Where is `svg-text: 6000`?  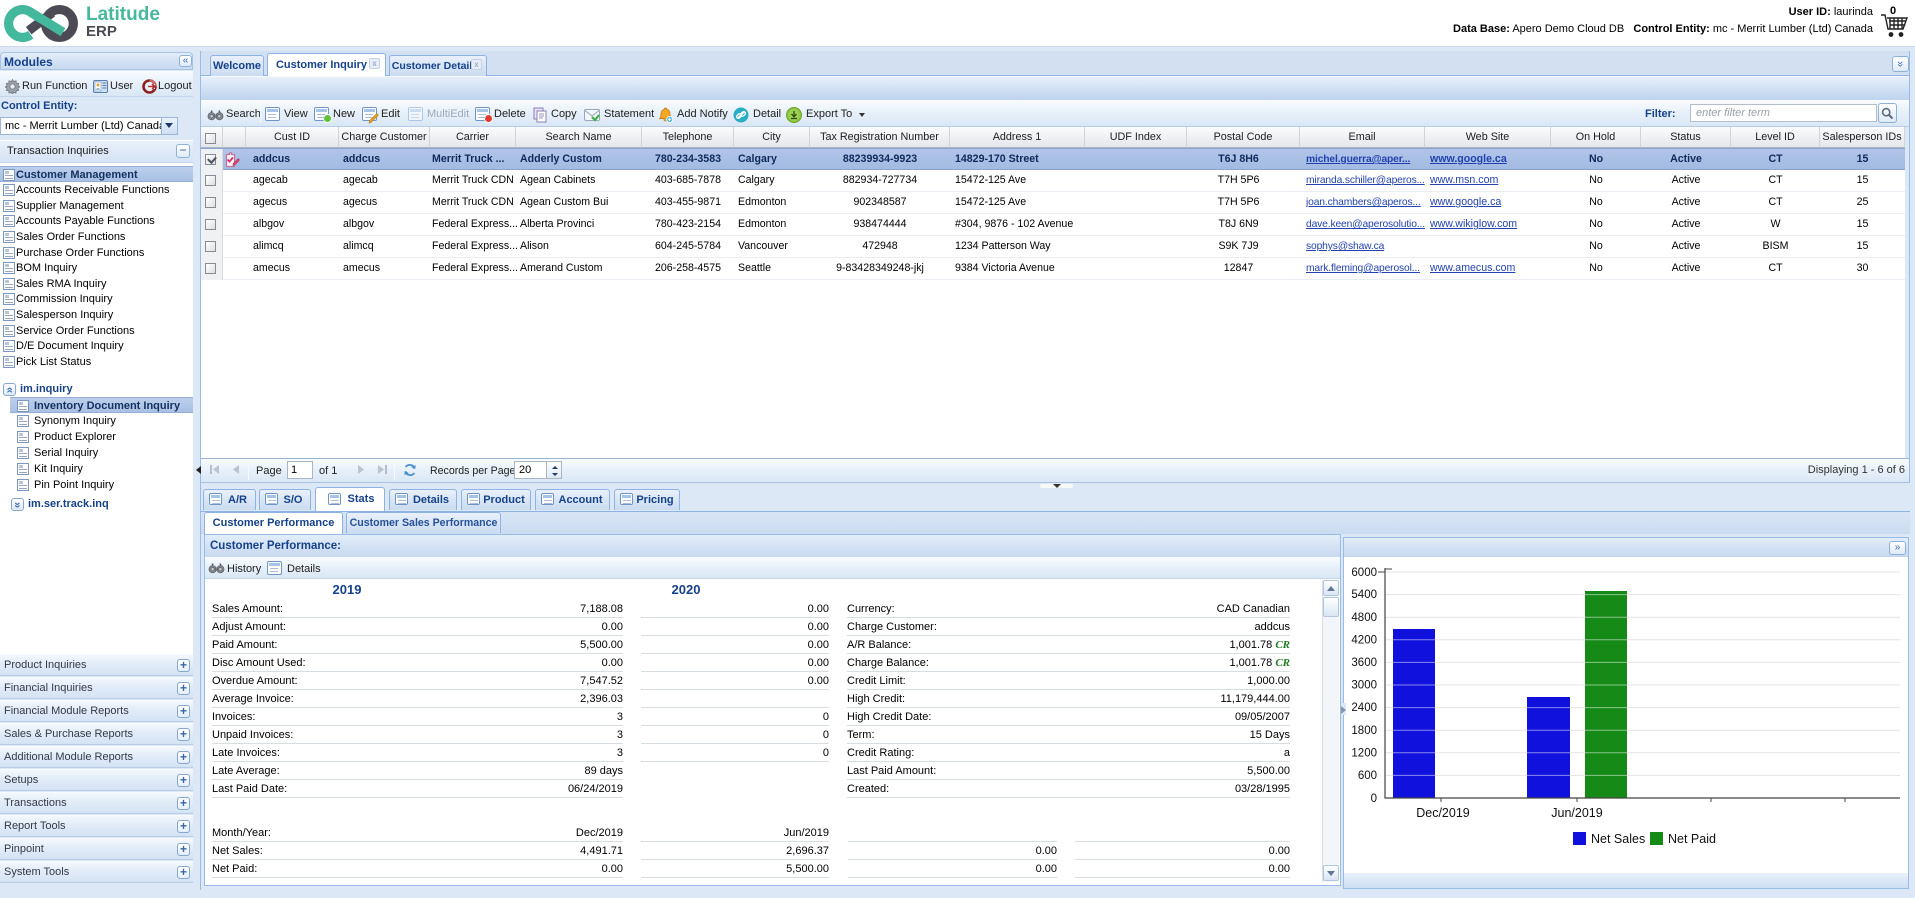 svg-text: 6000 is located at coordinates (1364, 573).